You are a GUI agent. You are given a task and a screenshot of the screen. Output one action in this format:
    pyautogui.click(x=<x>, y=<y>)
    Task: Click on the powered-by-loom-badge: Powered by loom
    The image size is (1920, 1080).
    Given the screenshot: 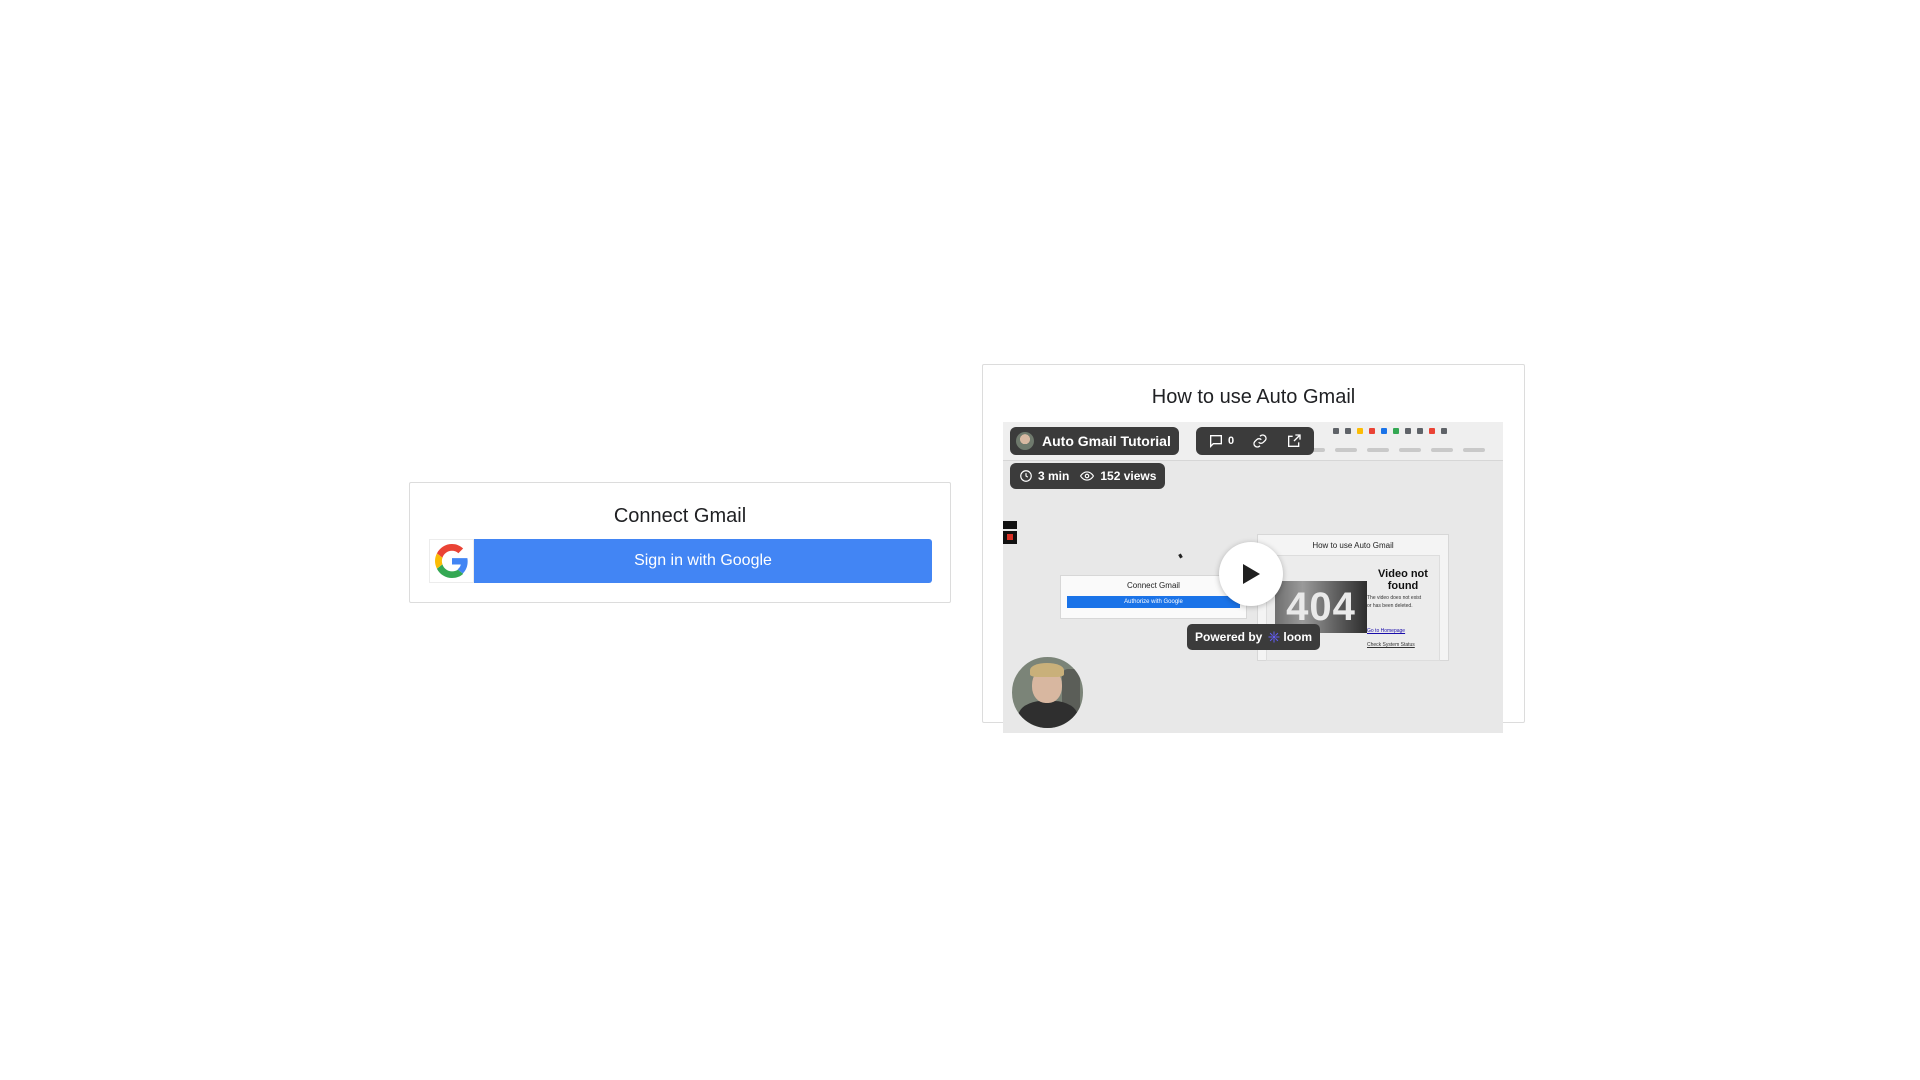 What is the action you would take?
    pyautogui.click(x=1254, y=637)
    